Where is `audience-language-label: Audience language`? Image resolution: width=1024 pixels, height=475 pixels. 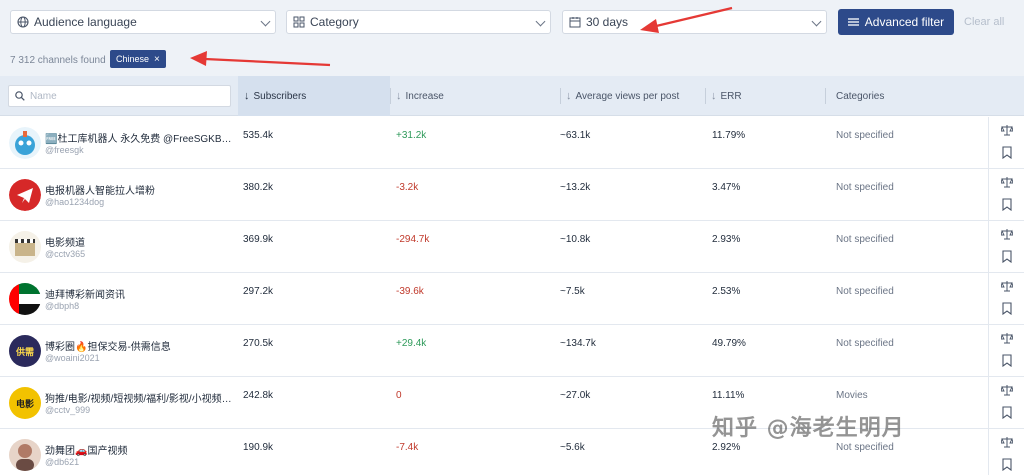
audience-language-label: Audience language is located at coordinates (85, 22).